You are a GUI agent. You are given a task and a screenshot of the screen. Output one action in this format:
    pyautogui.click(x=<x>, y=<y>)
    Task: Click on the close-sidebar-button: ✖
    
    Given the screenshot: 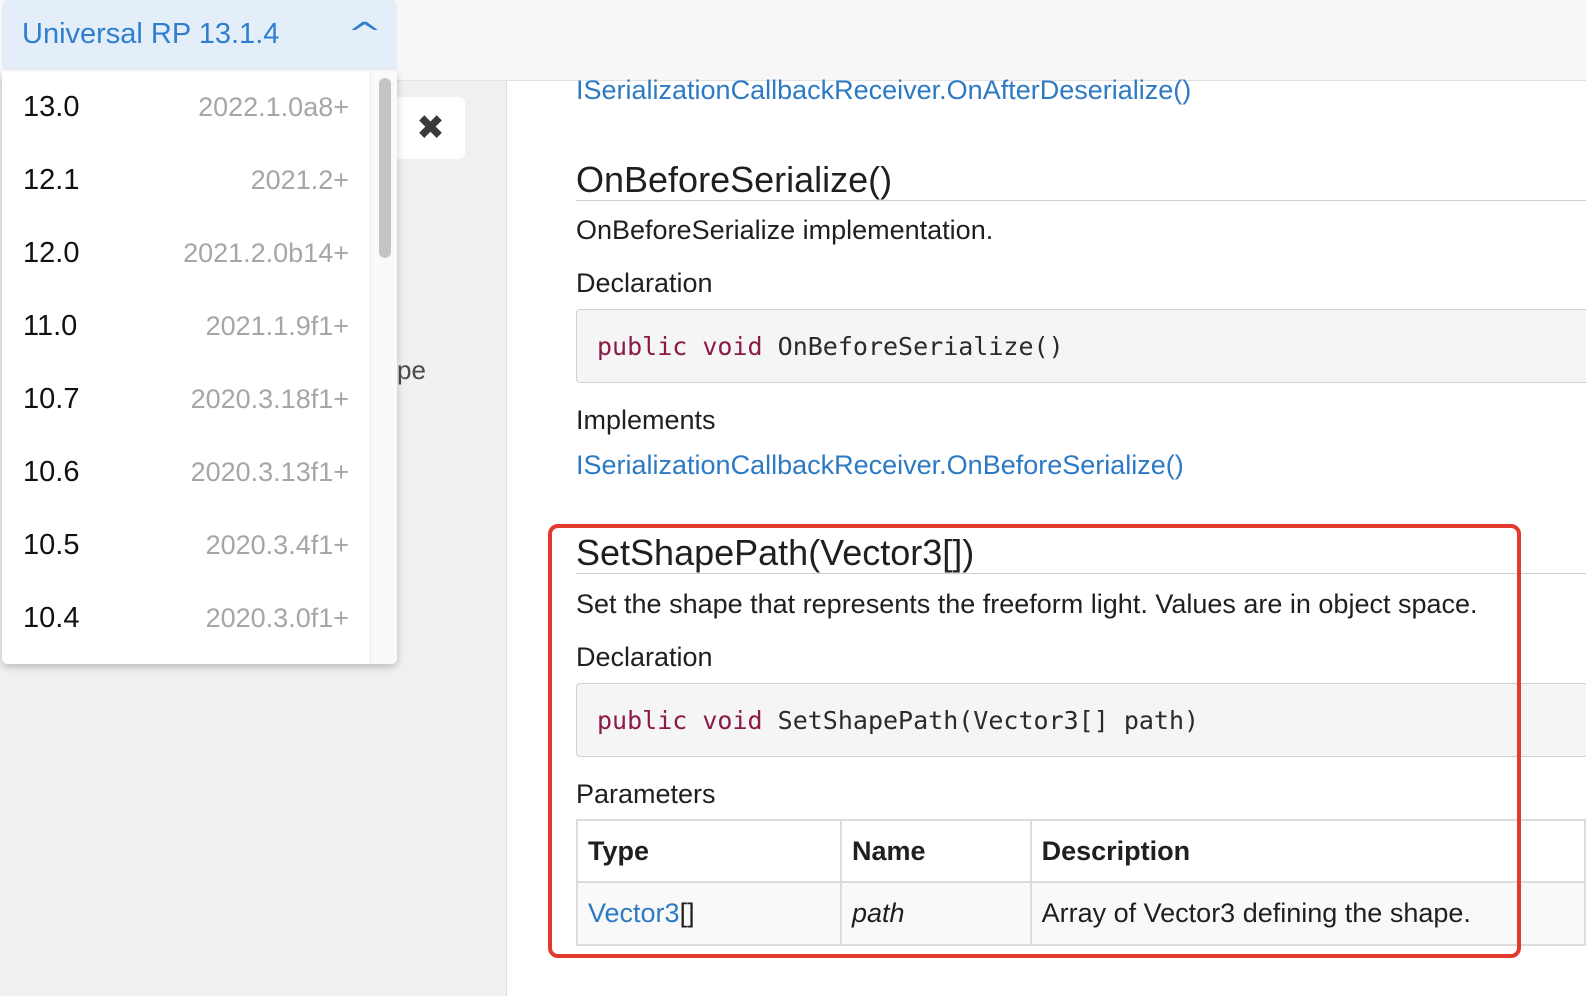 What is the action you would take?
    pyautogui.click(x=430, y=128)
    